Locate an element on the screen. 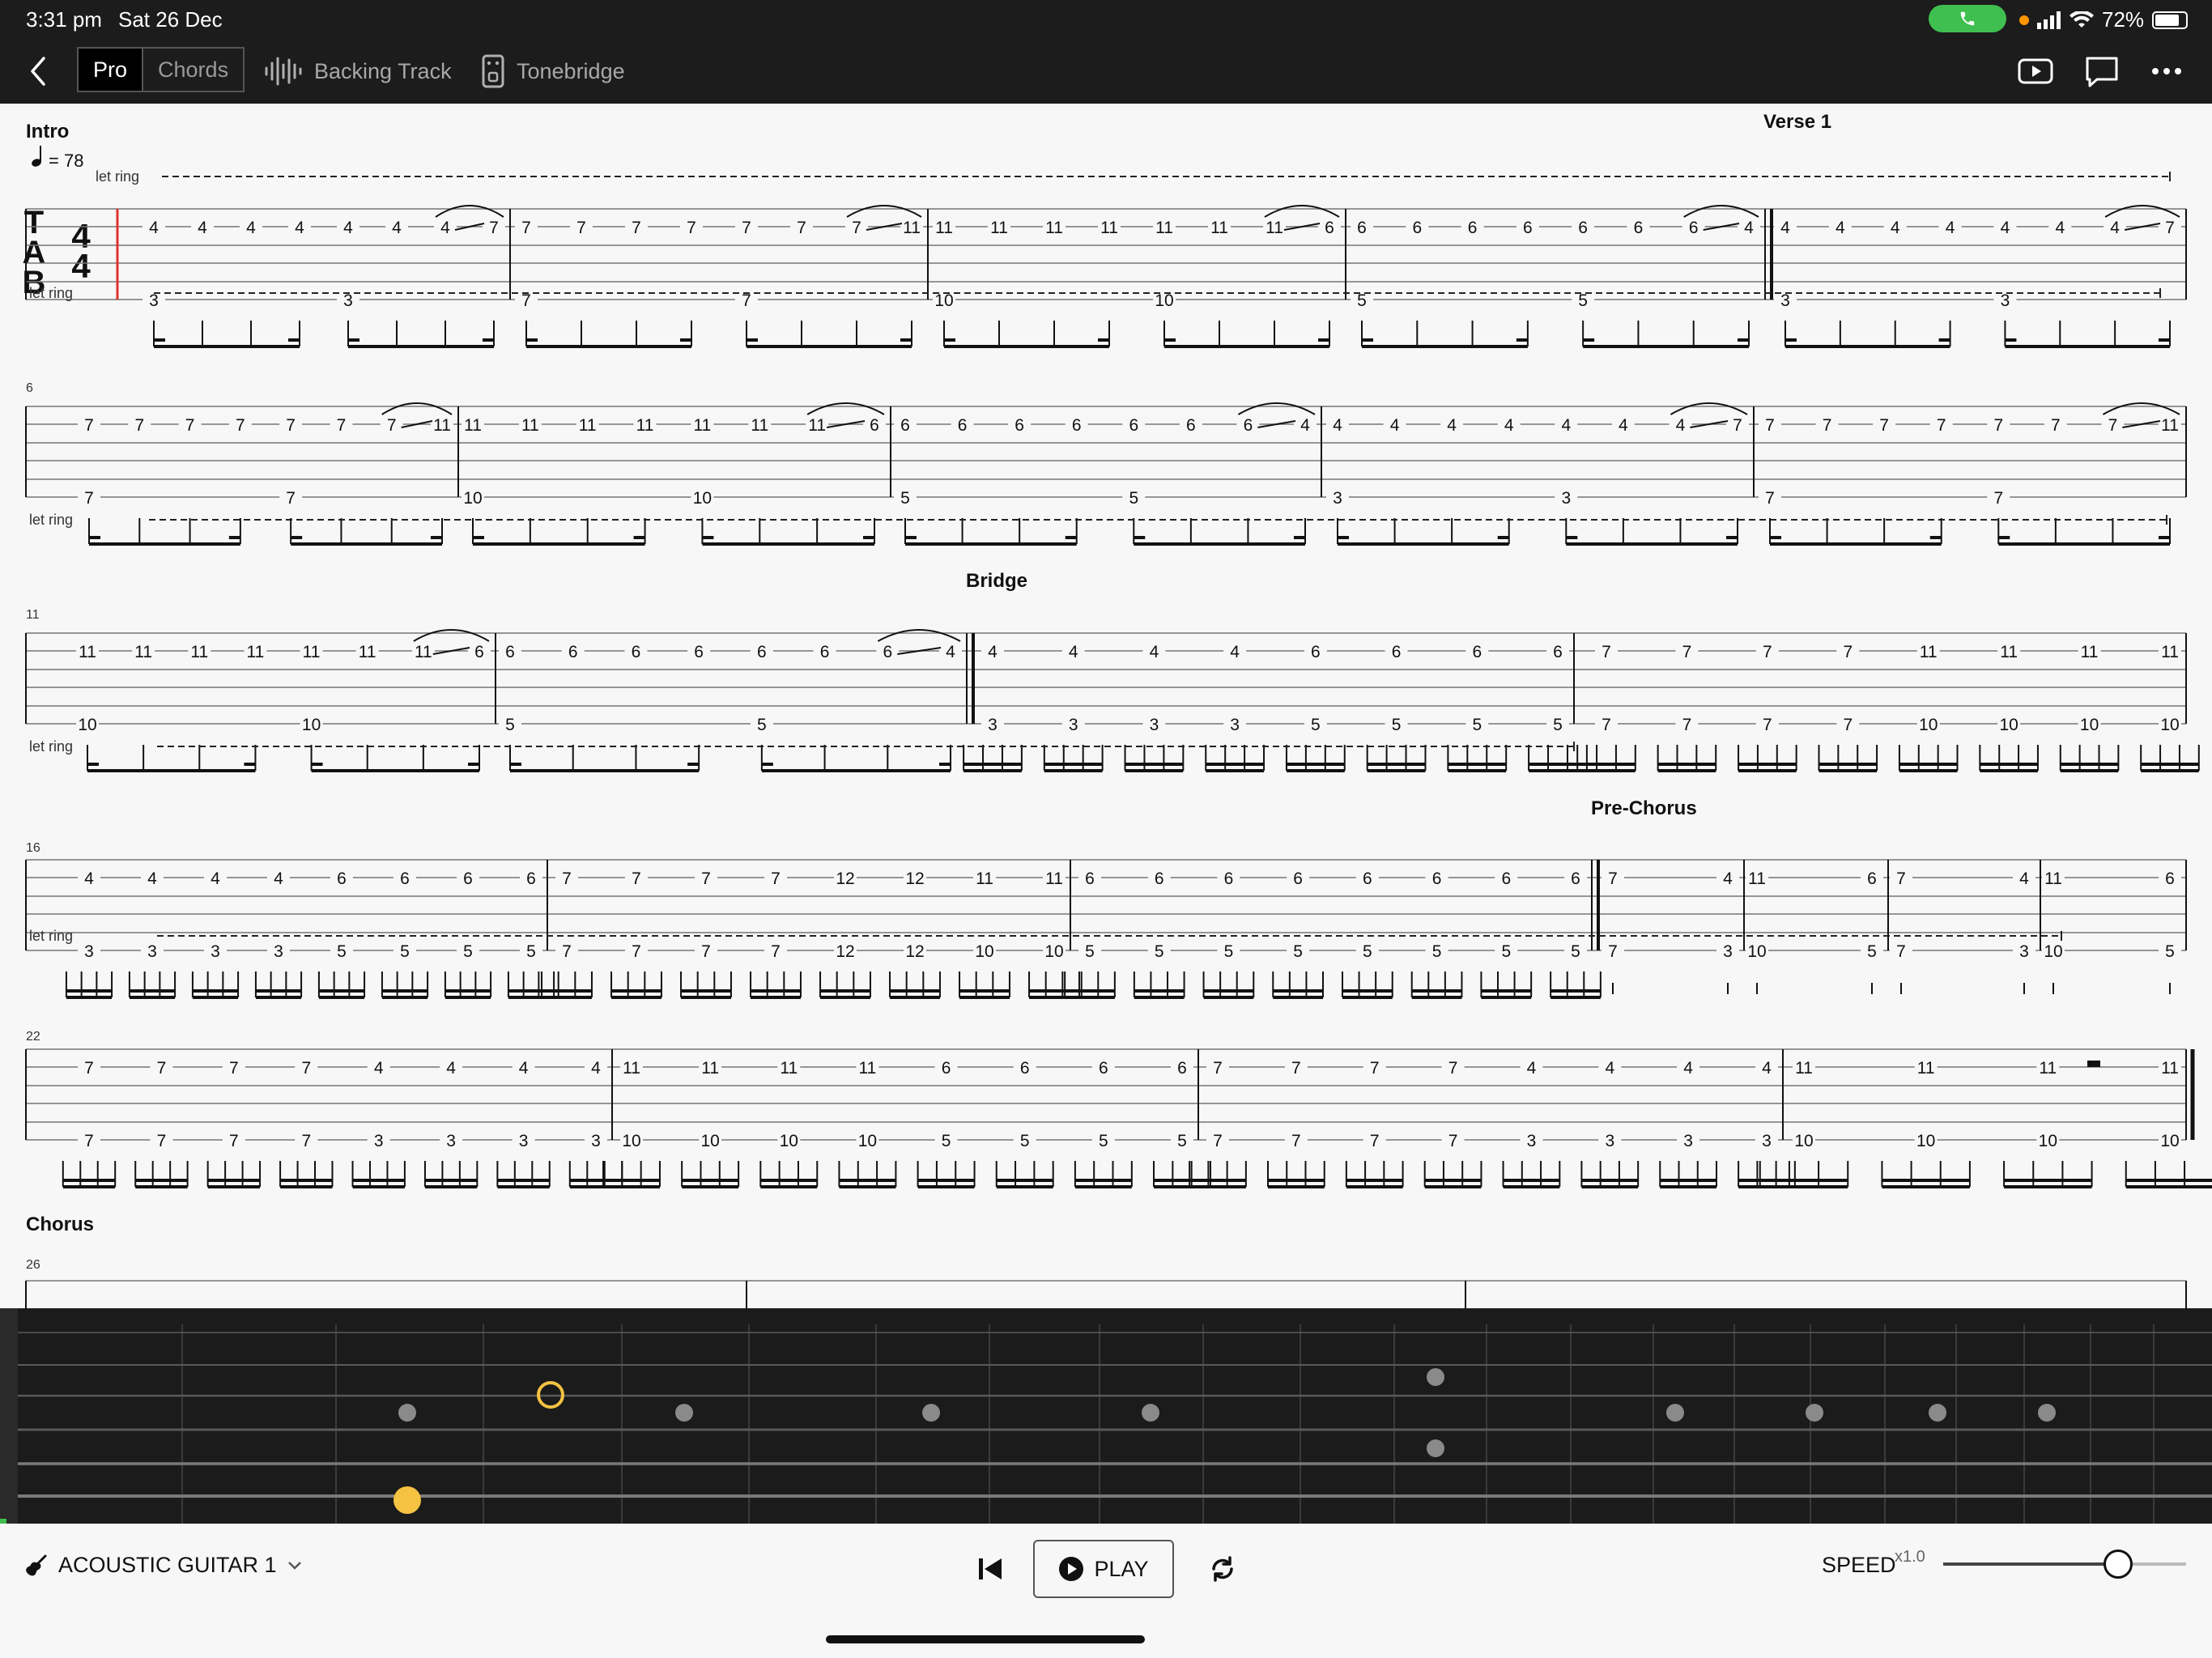 This screenshot has width=2212, height=1658. speed-slider-handle is located at coordinates (2118, 1564).